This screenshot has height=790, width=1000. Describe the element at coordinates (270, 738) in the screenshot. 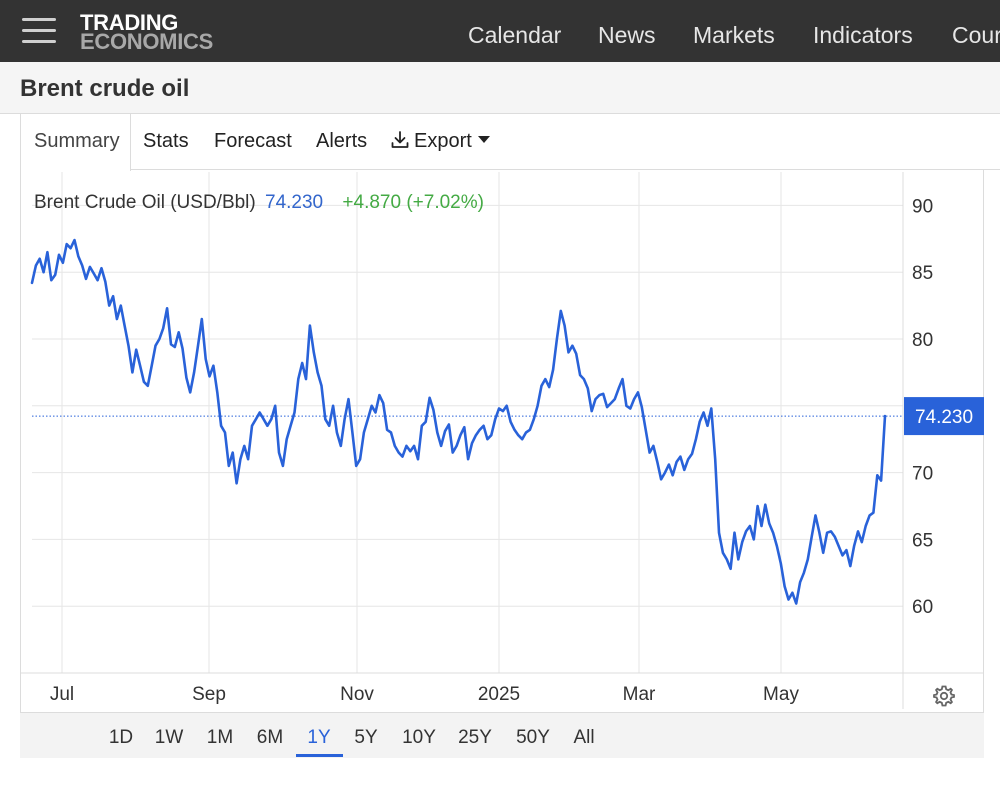

I see `range-6m-button: 6M` at that location.